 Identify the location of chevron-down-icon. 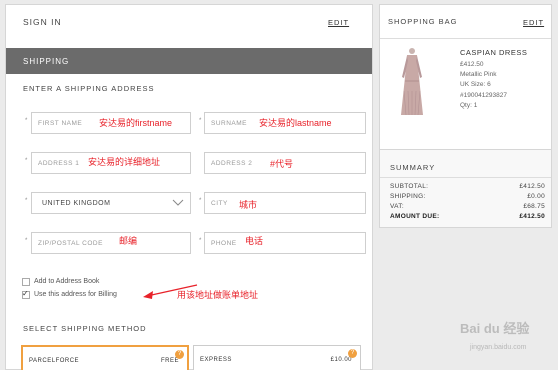
(178, 202).